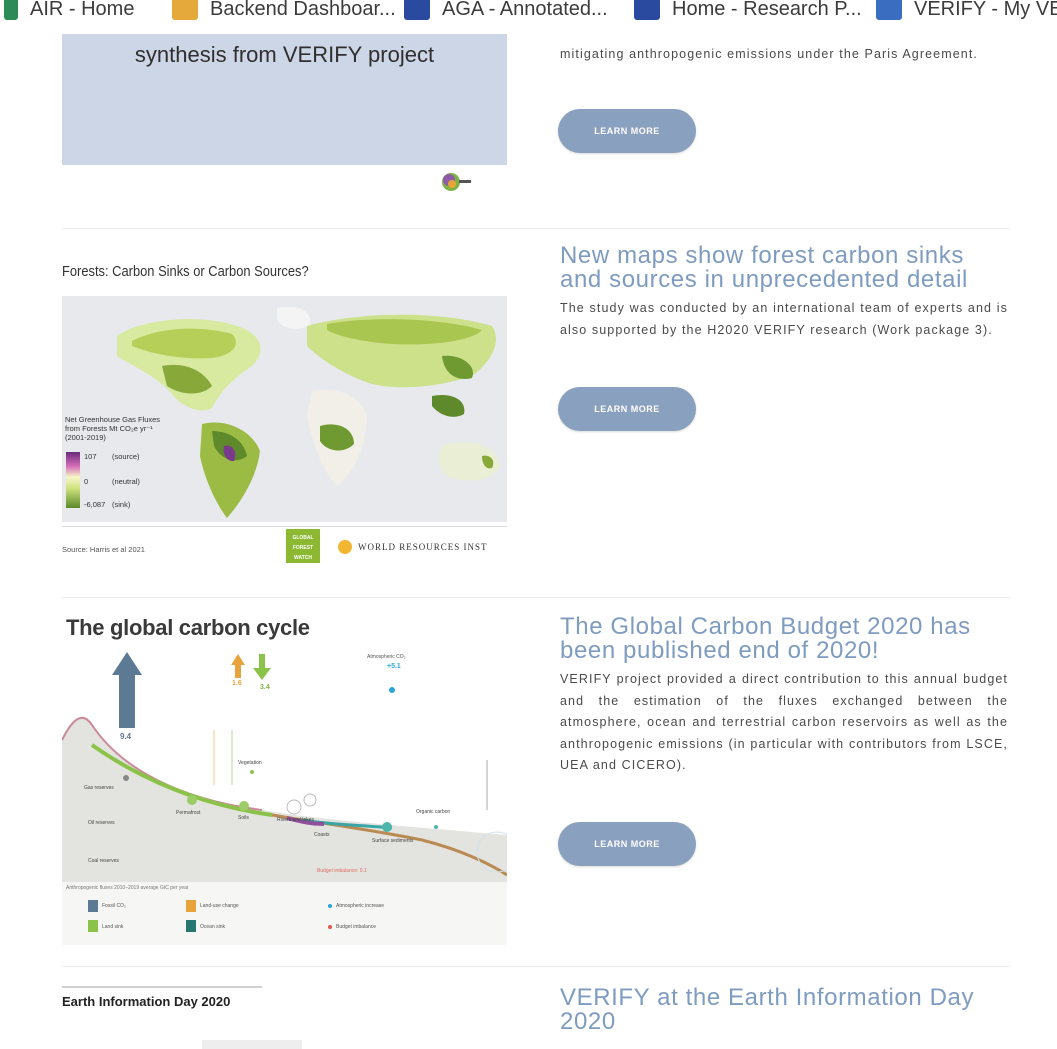 Image resolution: width=1057 pixels, height=1049 pixels. I want to click on news-text: VERIFY at the Earth Information Day 2020, so click(770, 1010).